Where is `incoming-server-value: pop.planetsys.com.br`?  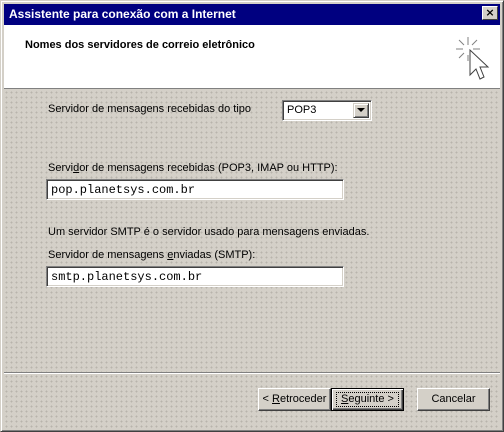 incoming-server-value: pop.planetsys.com.br is located at coordinates (123, 190).